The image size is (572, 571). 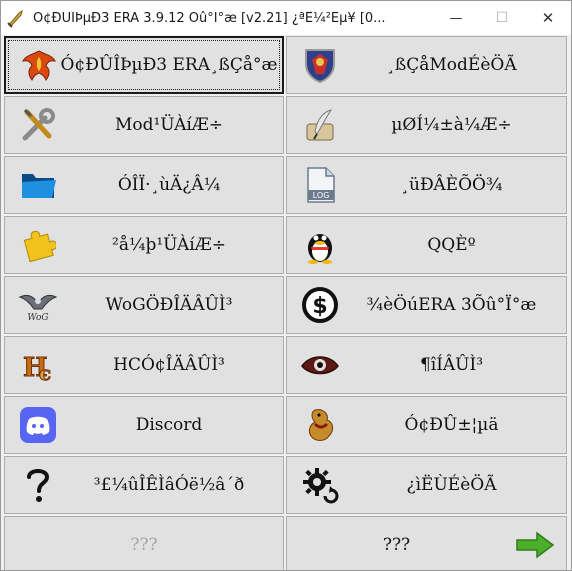 I want to click on quick-settings-button: ¿ìËÙÉèÖÃ, so click(x=426, y=485).